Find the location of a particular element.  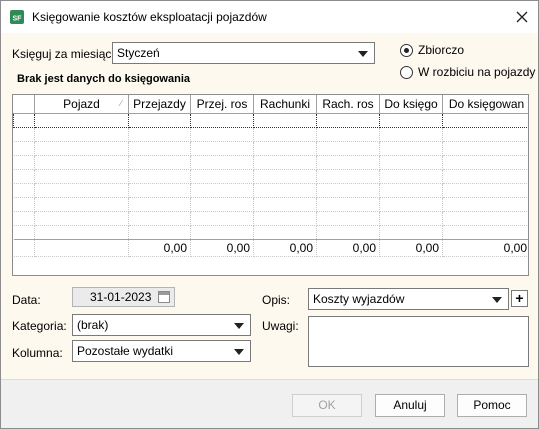

col-header-rach-ros: Rach. ros is located at coordinates (348, 104).